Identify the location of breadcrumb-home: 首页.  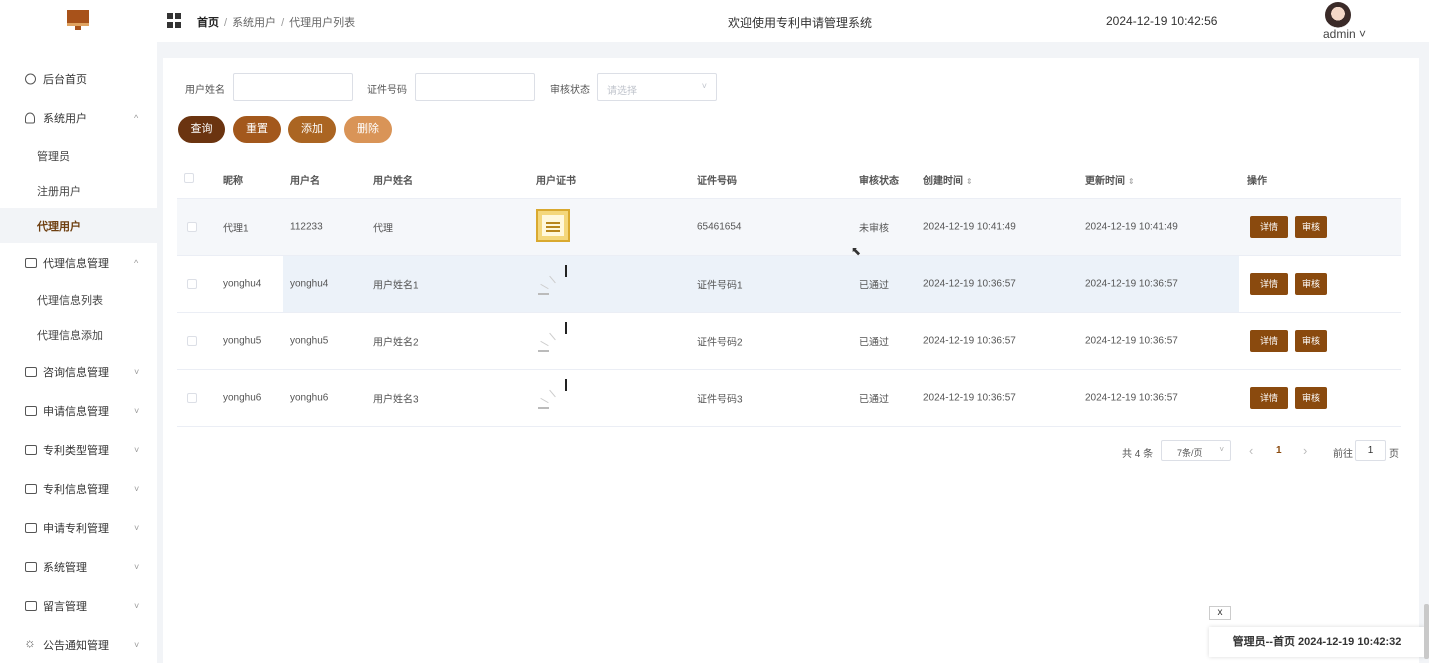
(208, 23).